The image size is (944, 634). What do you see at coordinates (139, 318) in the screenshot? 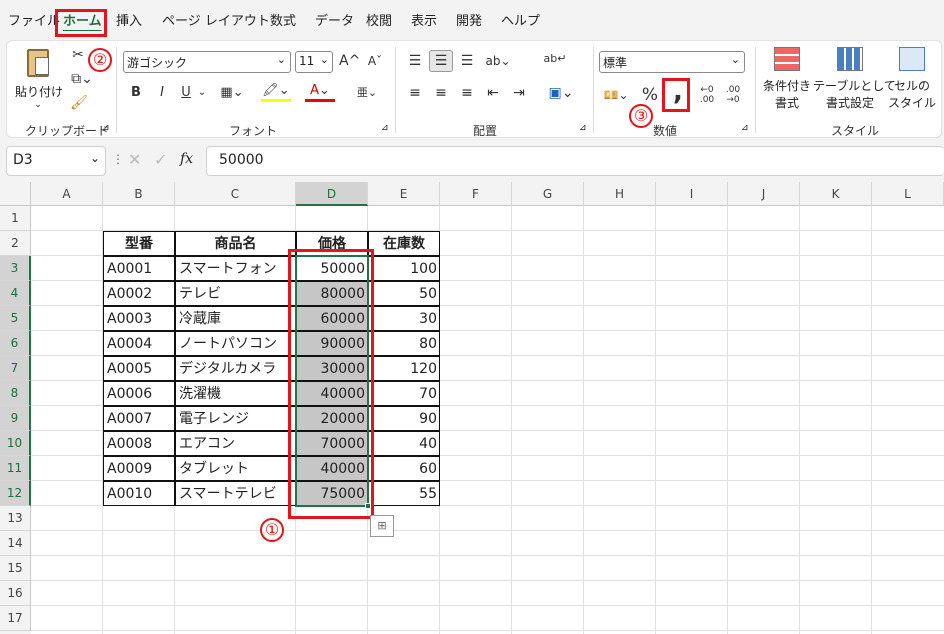
I see `table-cell: A0003` at bounding box center [139, 318].